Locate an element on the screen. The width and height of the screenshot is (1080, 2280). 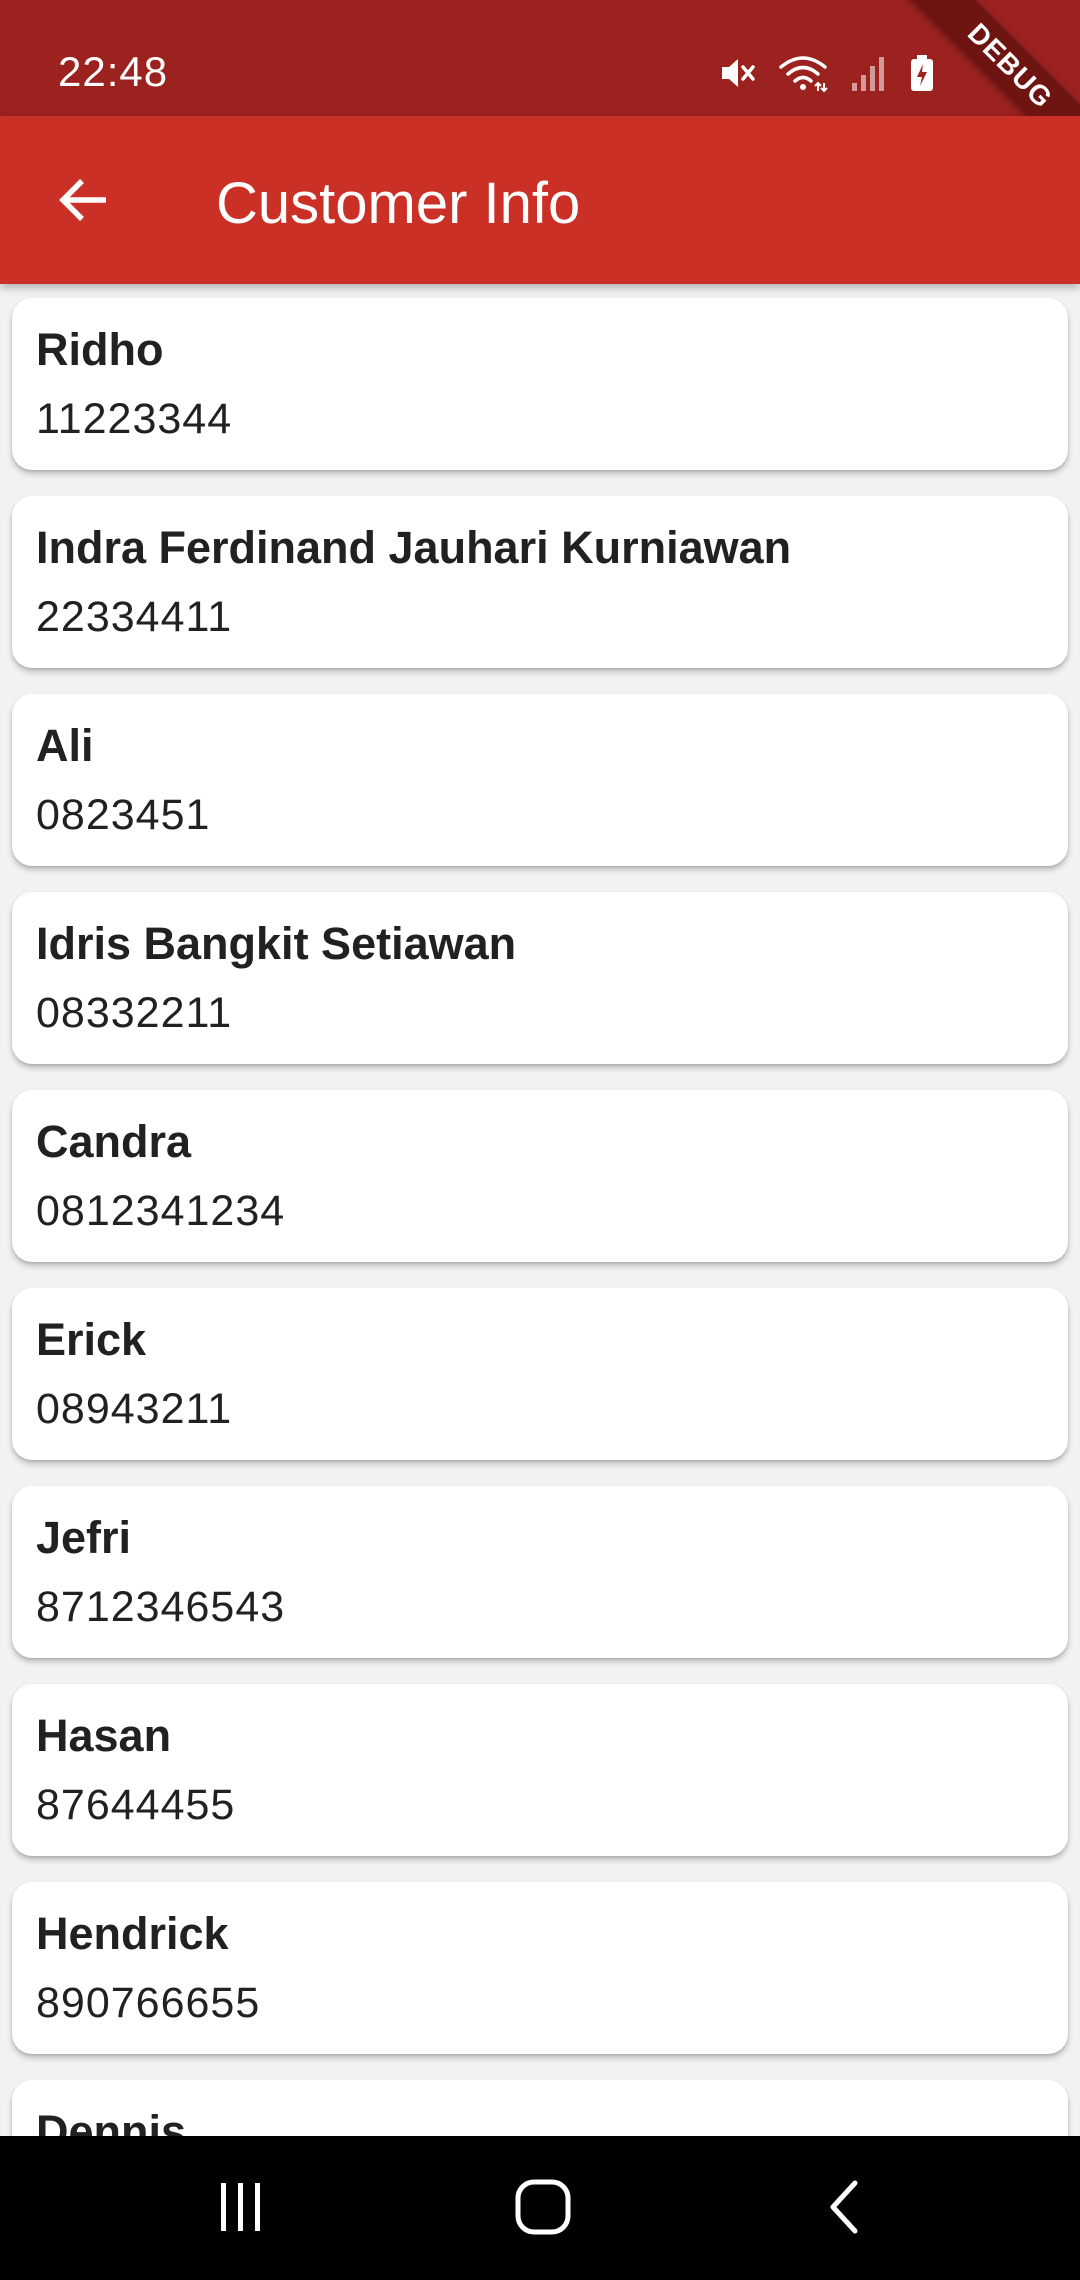
customer-card: Jefri 8712346543 is located at coordinates (540, 1572).